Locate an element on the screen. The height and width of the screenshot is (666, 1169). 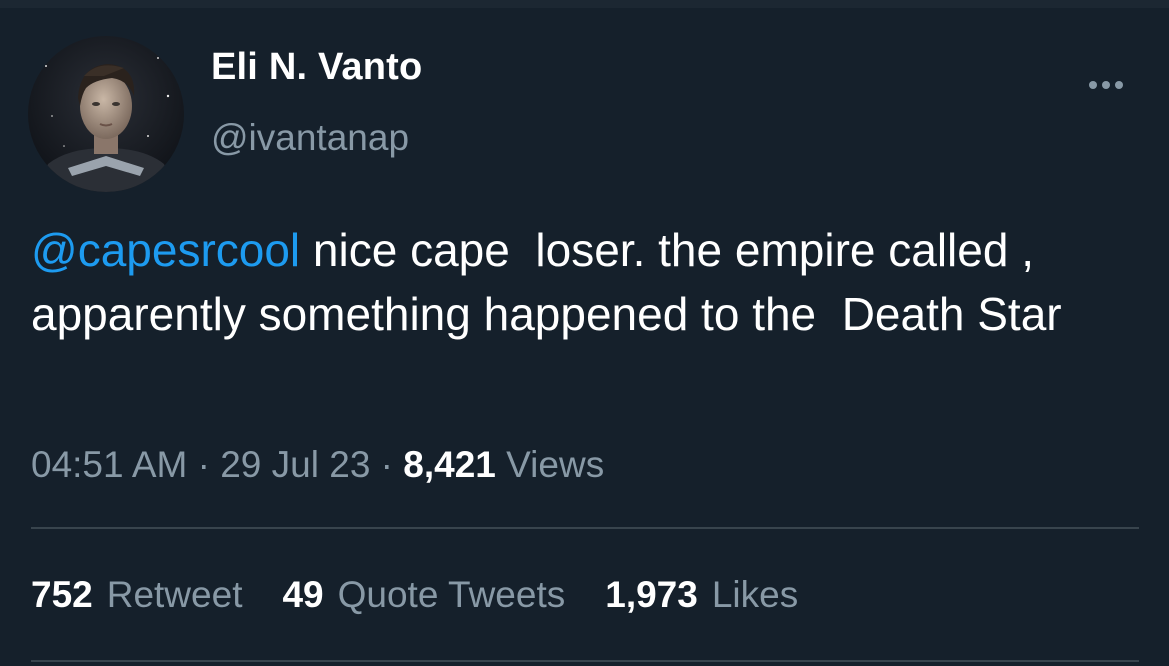
retweets-count: 752 is located at coordinates (62, 594).